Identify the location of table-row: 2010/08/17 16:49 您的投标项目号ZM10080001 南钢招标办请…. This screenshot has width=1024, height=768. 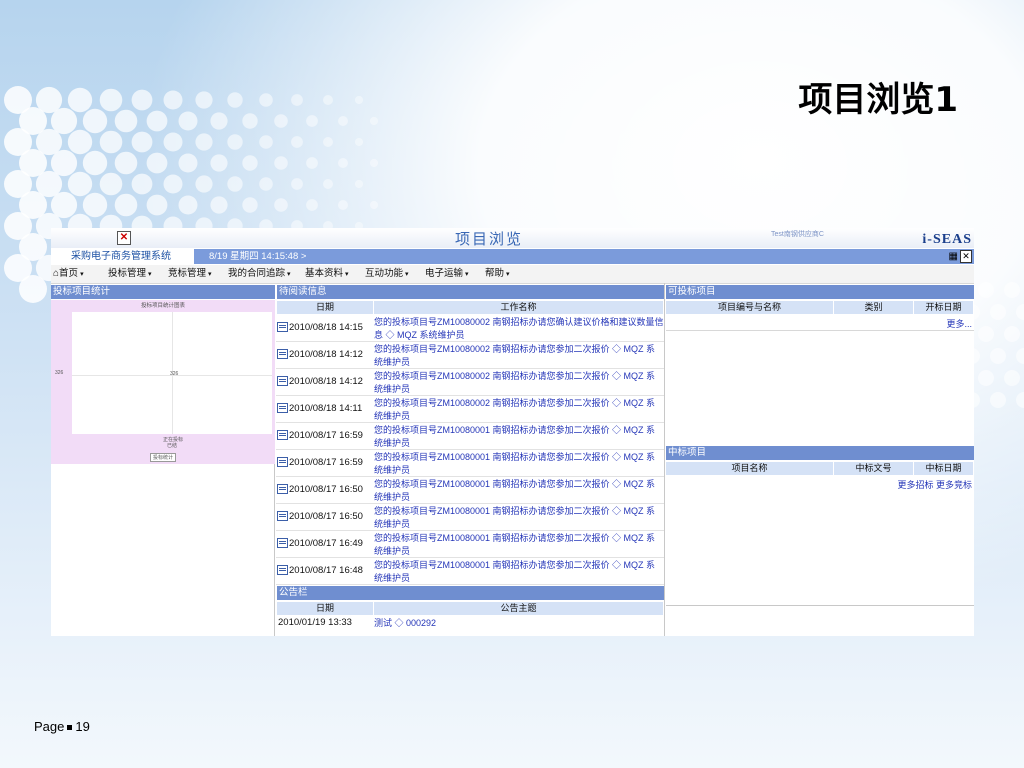
(470, 544).